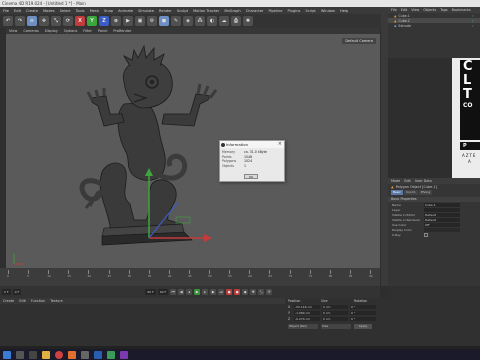 The height and width of the screenshot is (360, 480). Describe the element at coordinates (307, 313) in the screenshot. I see `position-y-field: -1.089 cm` at that location.